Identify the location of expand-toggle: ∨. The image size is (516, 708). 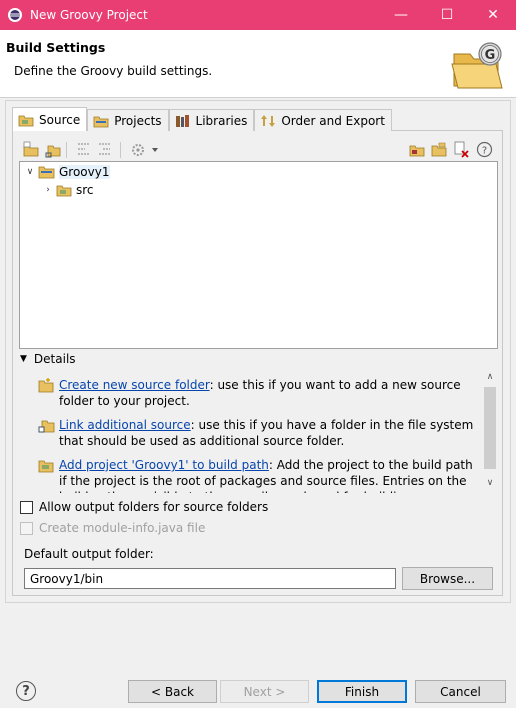
(30, 172).